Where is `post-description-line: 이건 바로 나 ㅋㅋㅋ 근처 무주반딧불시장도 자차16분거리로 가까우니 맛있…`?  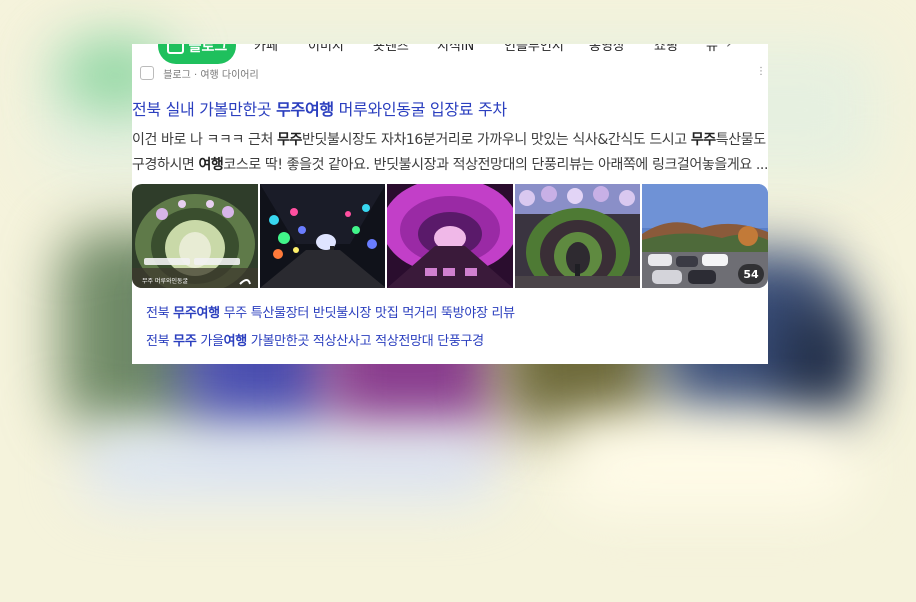
post-description-line: 이건 바로 나 ㅋㅋㅋ 근처 무주반딧불시장도 자차16분거리로 가까우니 맛있… is located at coordinates (450, 140).